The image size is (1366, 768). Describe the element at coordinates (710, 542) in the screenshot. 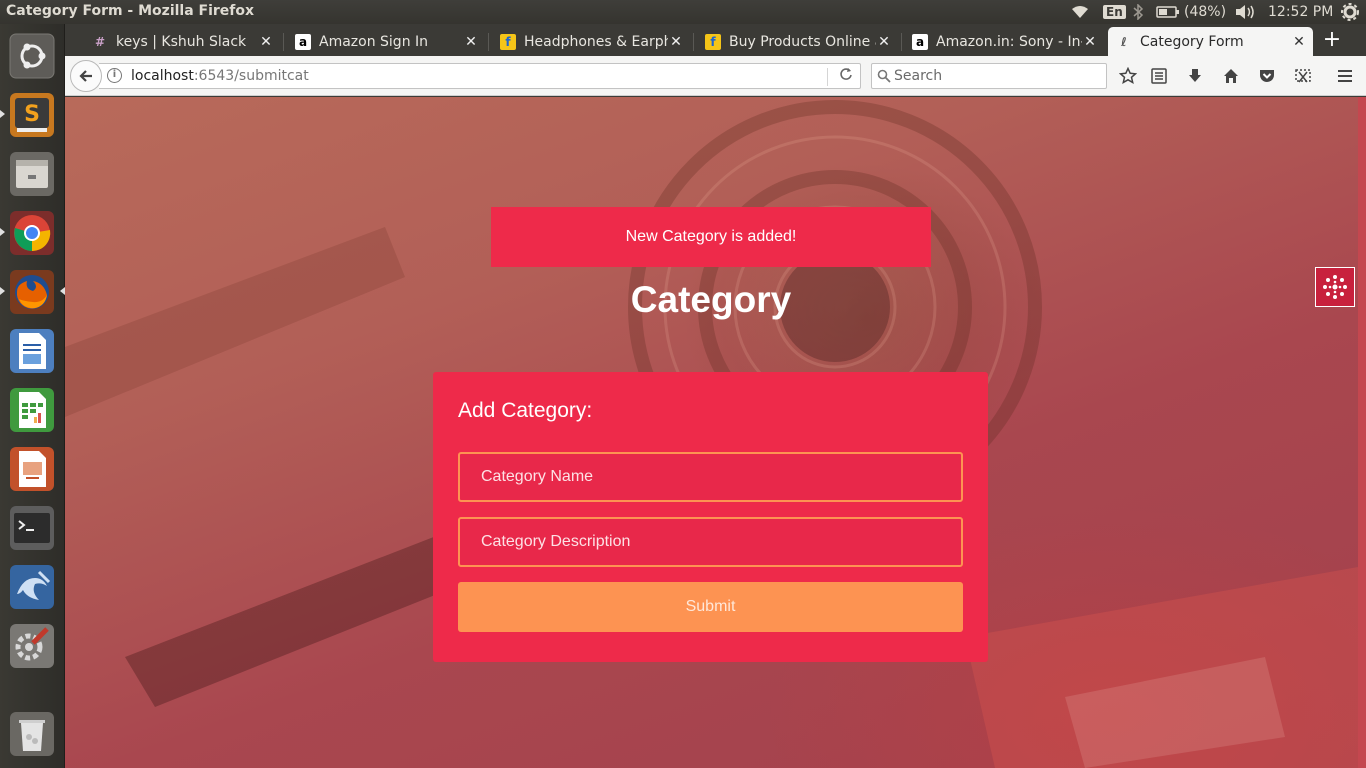

I see `category-description-input` at that location.